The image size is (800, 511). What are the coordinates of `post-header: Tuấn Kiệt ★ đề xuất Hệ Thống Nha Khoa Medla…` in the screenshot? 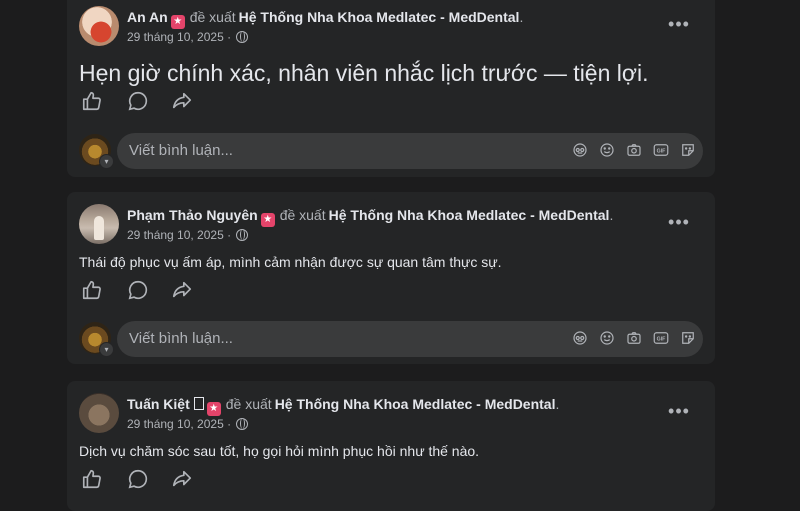 It's located at (391, 415).